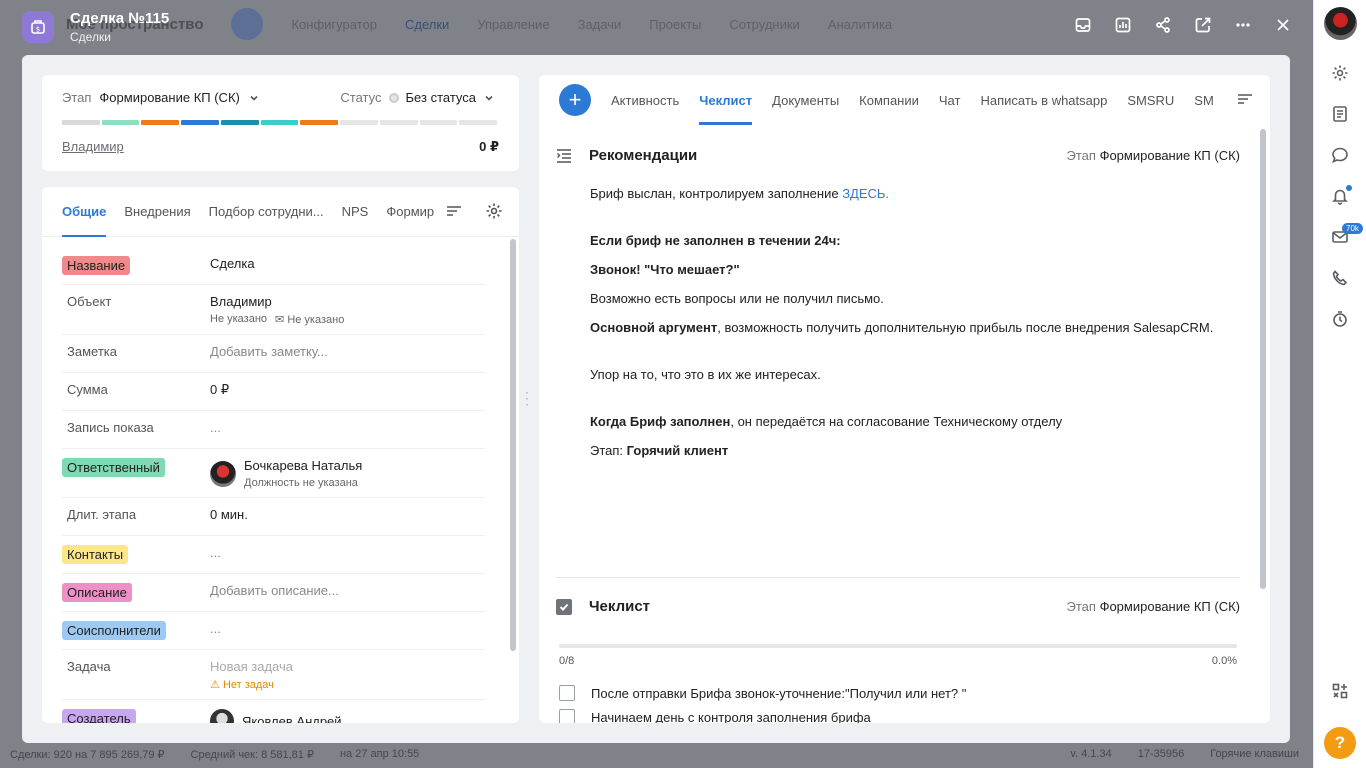 The width and height of the screenshot is (1366, 768). Describe the element at coordinates (513, 445) in the screenshot. I see `fields-scrollbar` at that location.